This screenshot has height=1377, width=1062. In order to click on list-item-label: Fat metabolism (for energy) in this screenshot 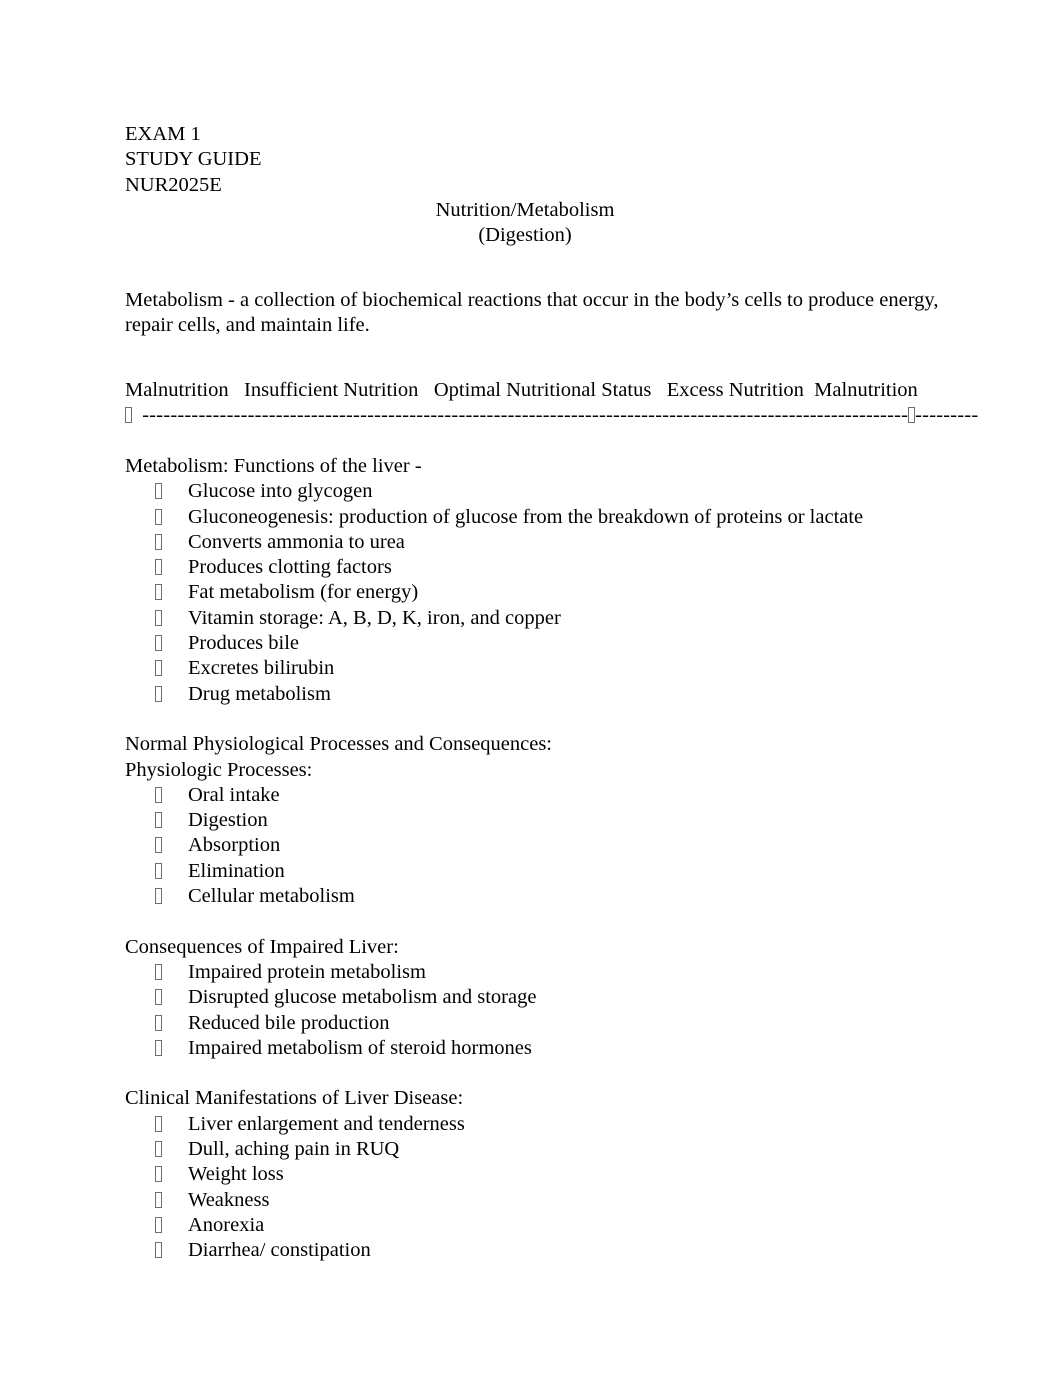, I will do `click(303, 592)`.